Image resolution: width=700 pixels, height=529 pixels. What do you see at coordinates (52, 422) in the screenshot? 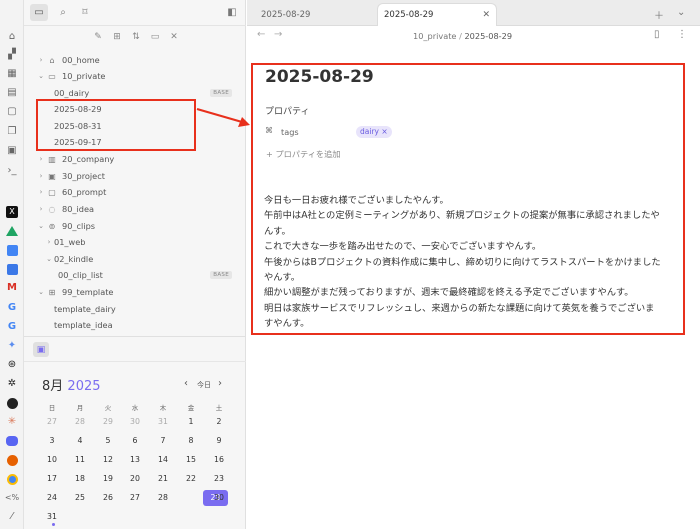
I see `calendar-day: 27` at bounding box center [52, 422].